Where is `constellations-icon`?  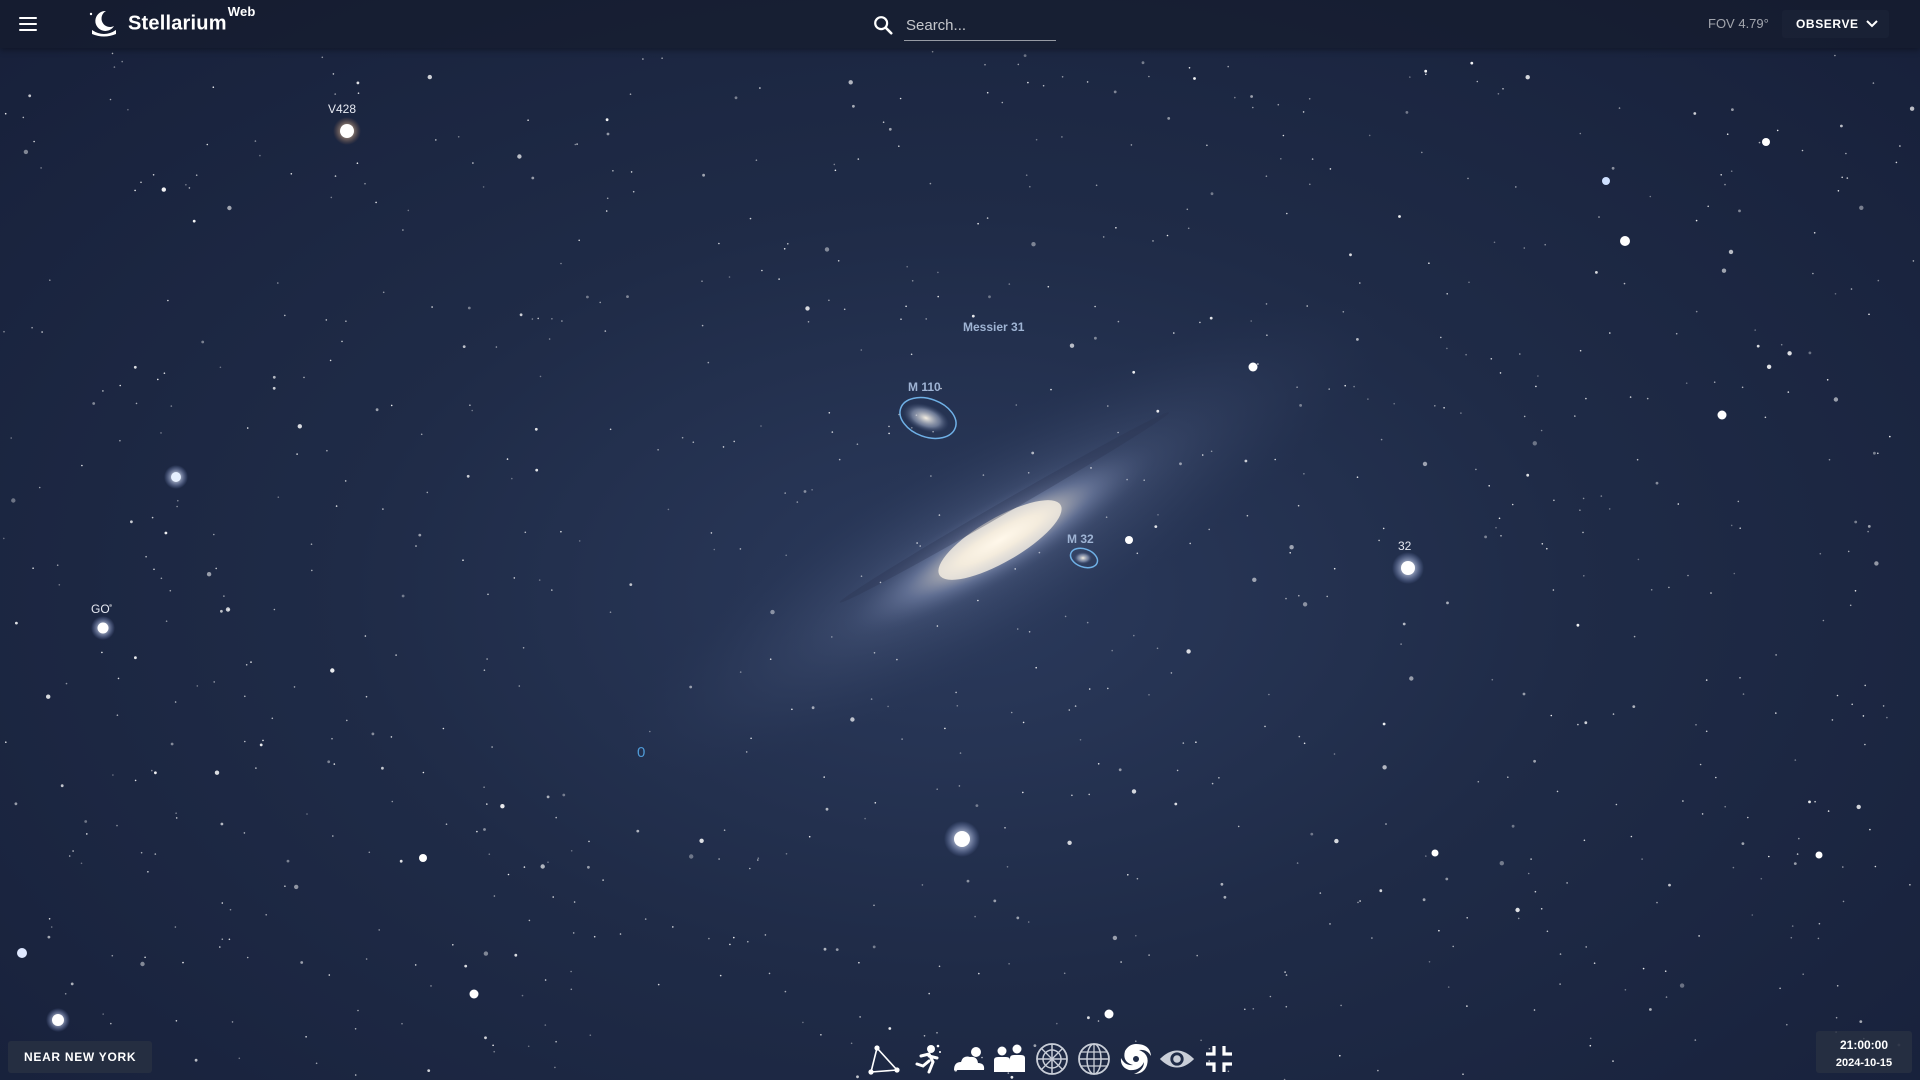 constellations-icon is located at coordinates (884, 1060).